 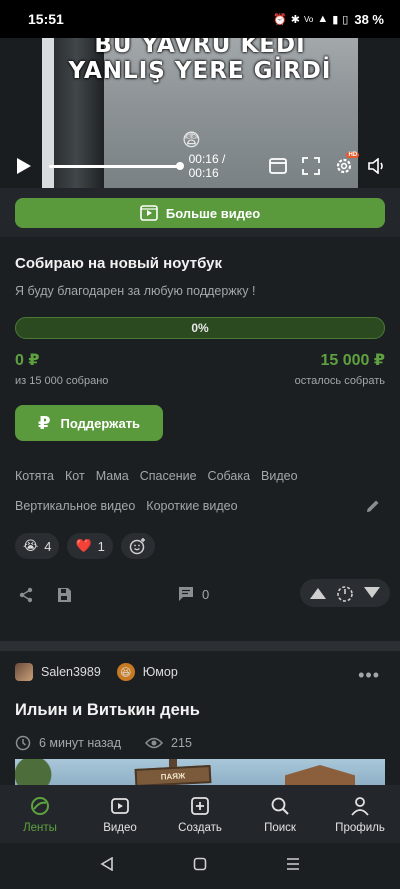 I want to click on fullscreen-button, so click(x=310, y=166).